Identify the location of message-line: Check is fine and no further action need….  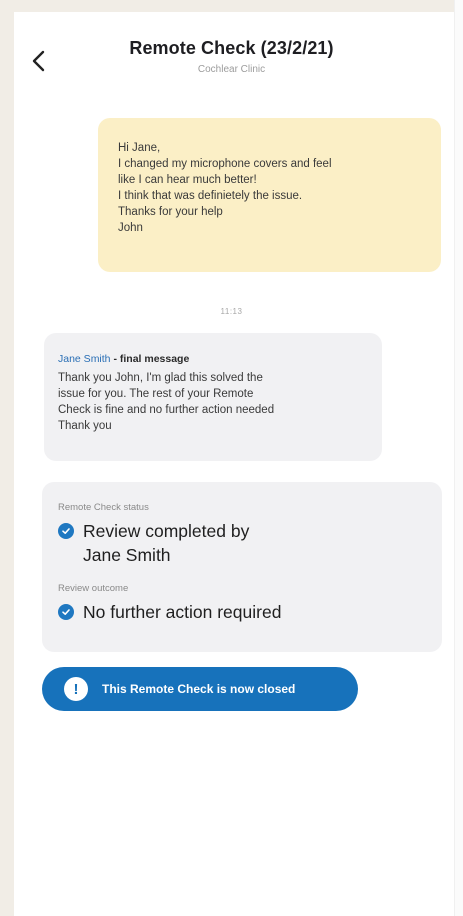
(166, 410).